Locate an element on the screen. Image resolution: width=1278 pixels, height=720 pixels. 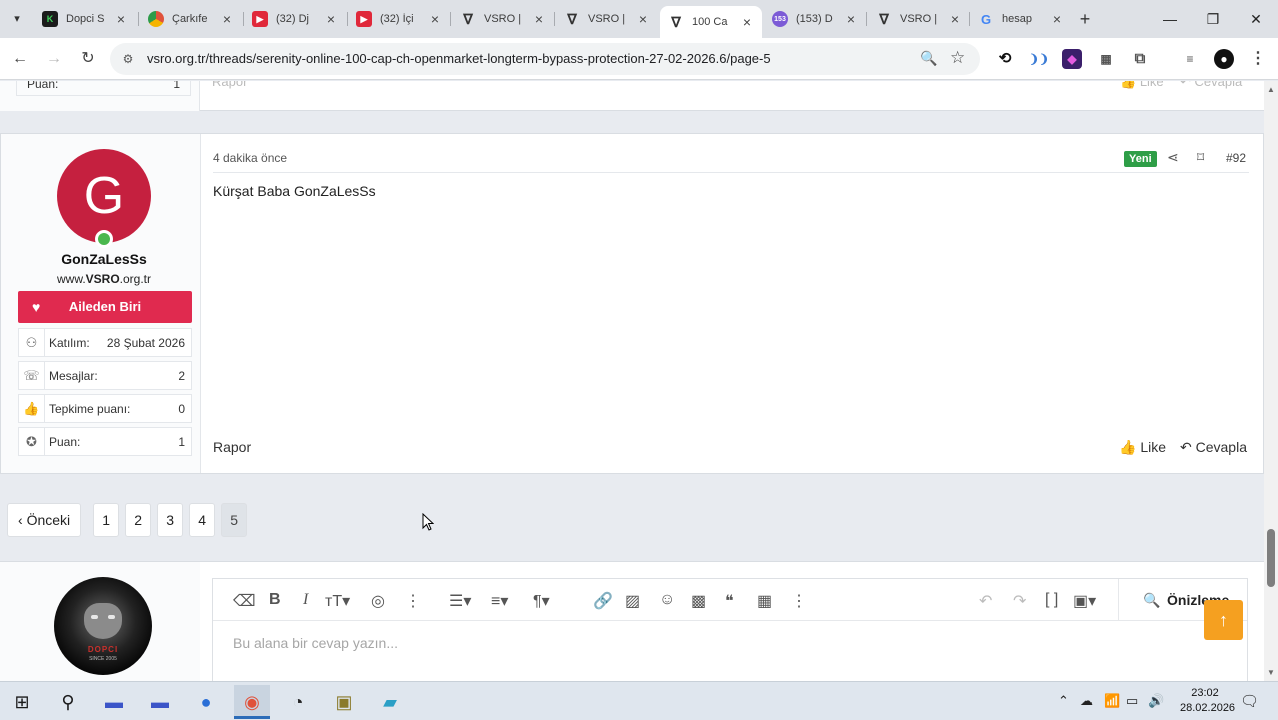
tab-5: ∇ VSRO | × is located at coordinates (607, 19).